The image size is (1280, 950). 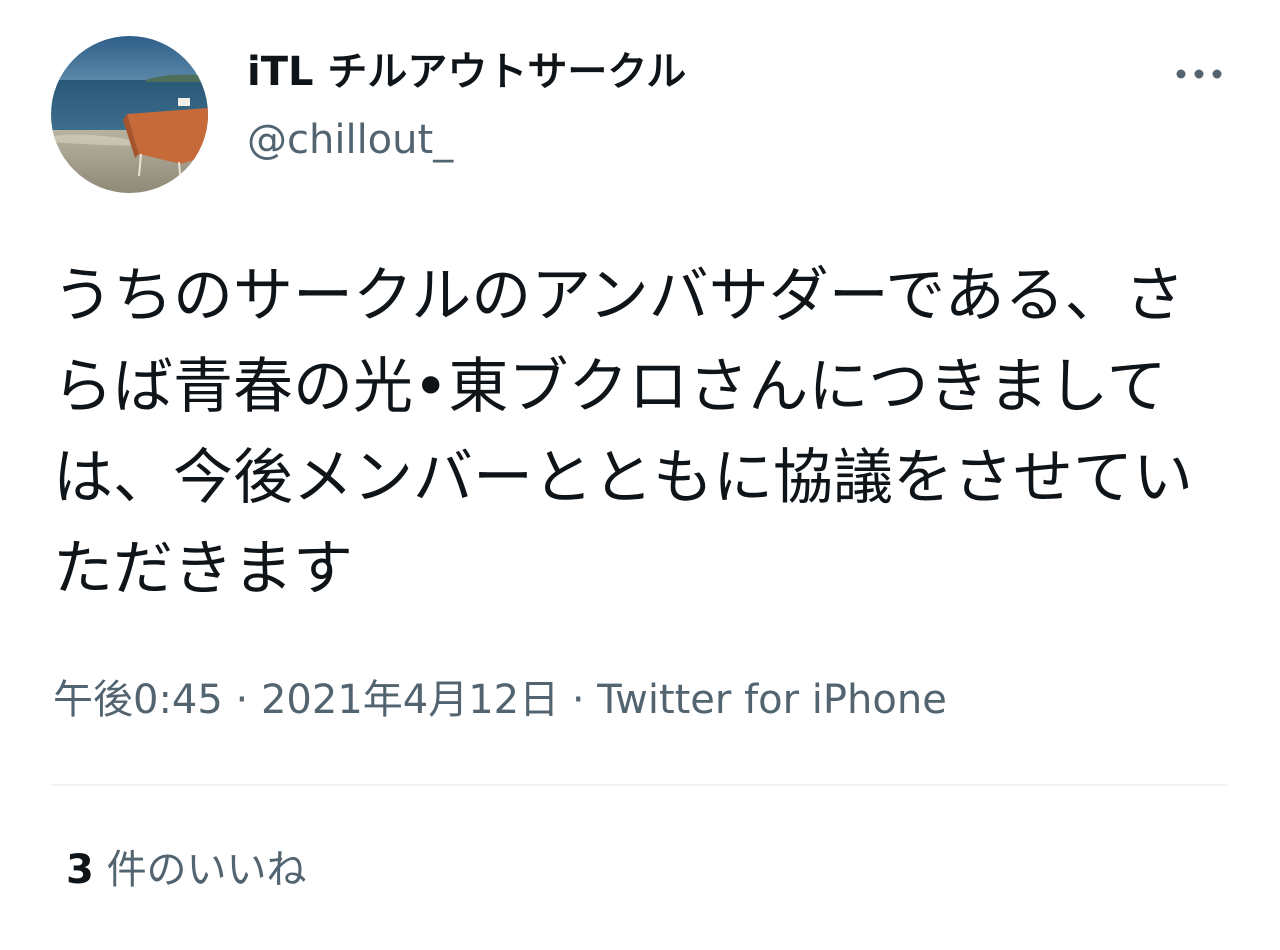 What do you see at coordinates (206, 870) in the screenshot?
I see `likes-label: 件のいいね` at bounding box center [206, 870].